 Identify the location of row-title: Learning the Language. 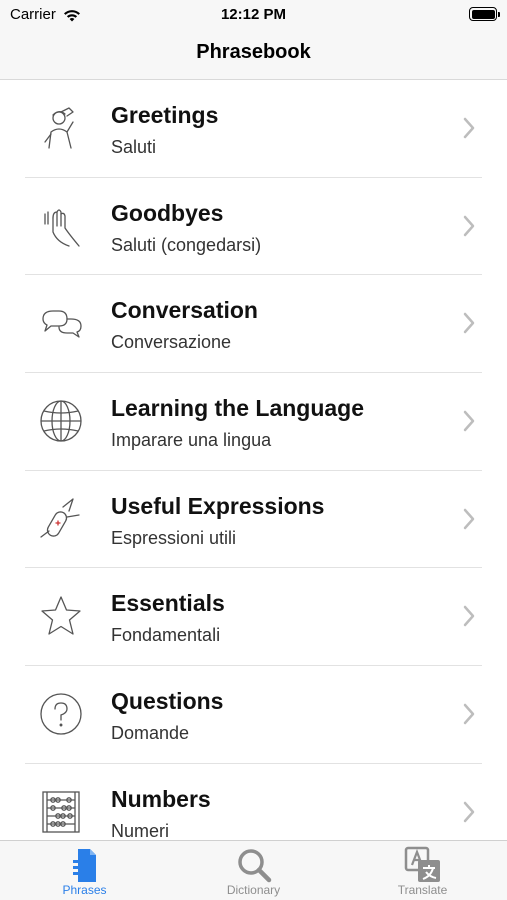
(238, 408).